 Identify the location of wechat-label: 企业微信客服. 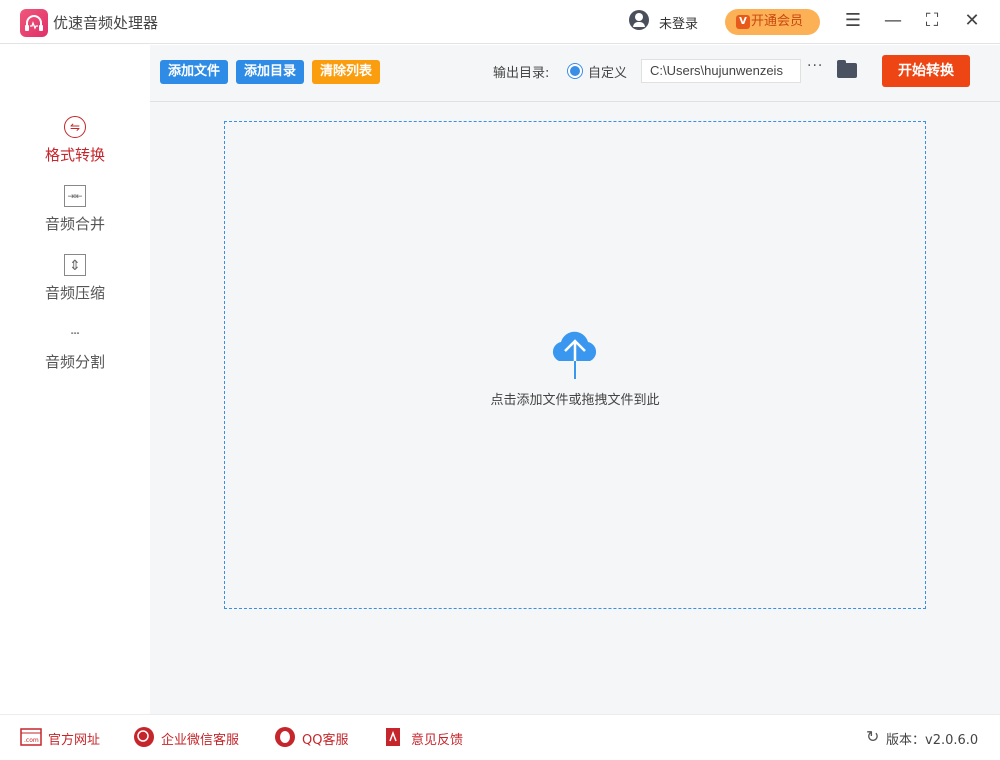
(200, 740).